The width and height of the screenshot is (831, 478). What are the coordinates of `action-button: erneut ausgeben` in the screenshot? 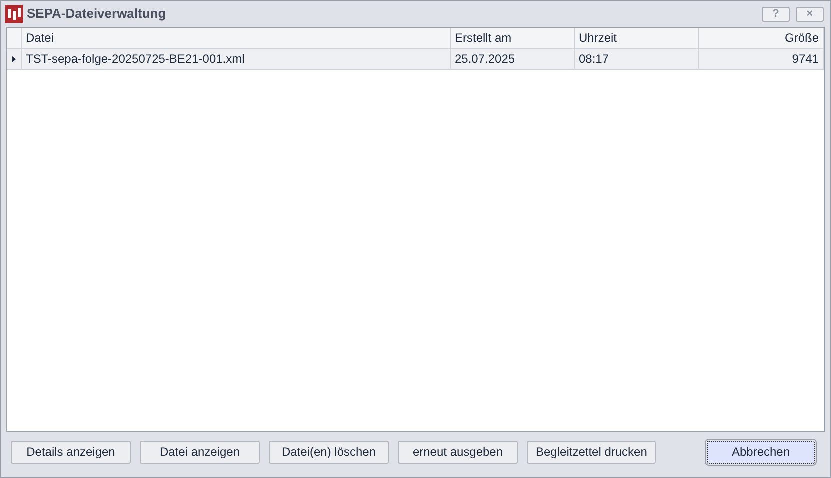 It's located at (458, 452).